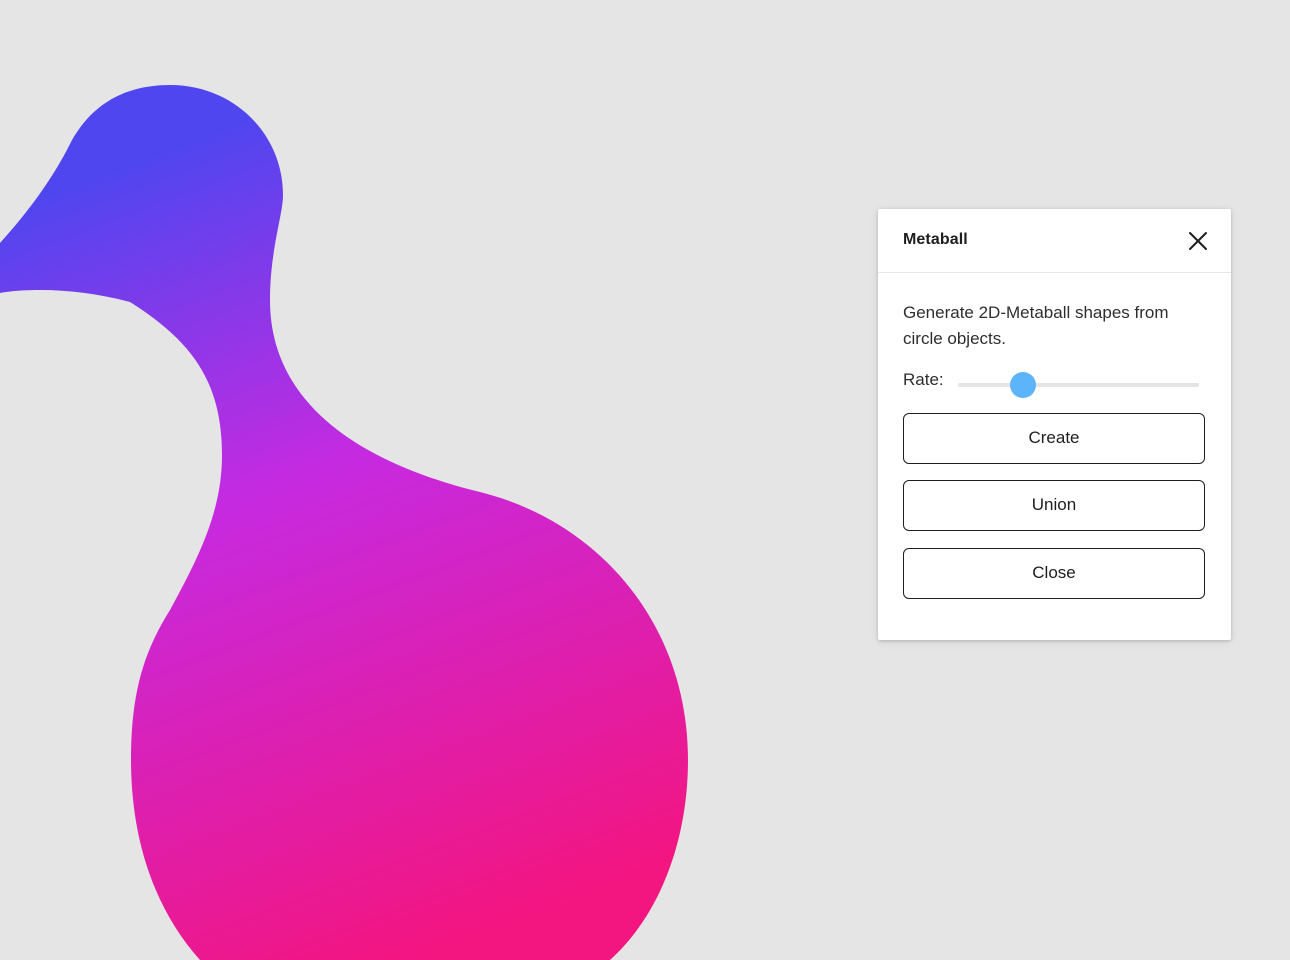 The width and height of the screenshot is (1290, 960). I want to click on rate-slider, so click(1078, 385).